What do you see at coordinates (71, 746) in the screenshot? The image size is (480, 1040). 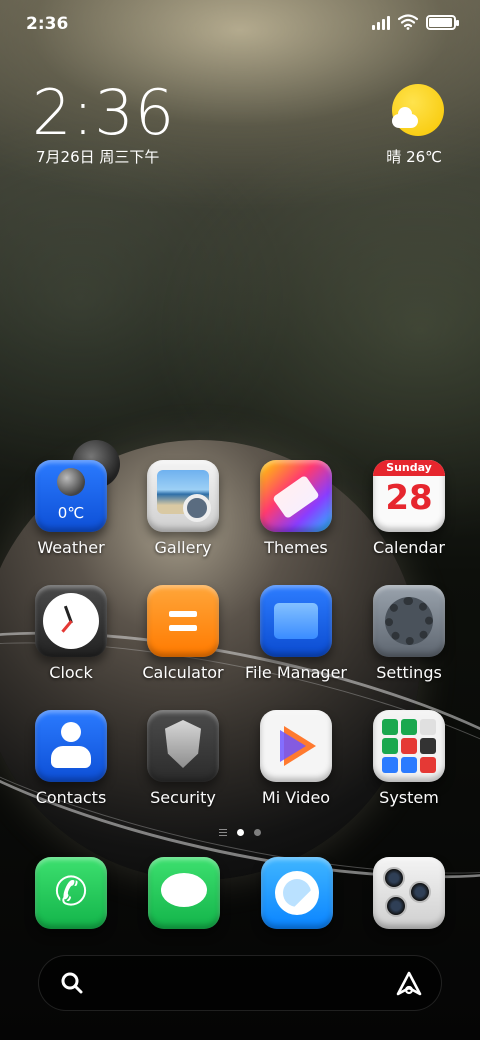 I see `contacts-icon` at bounding box center [71, 746].